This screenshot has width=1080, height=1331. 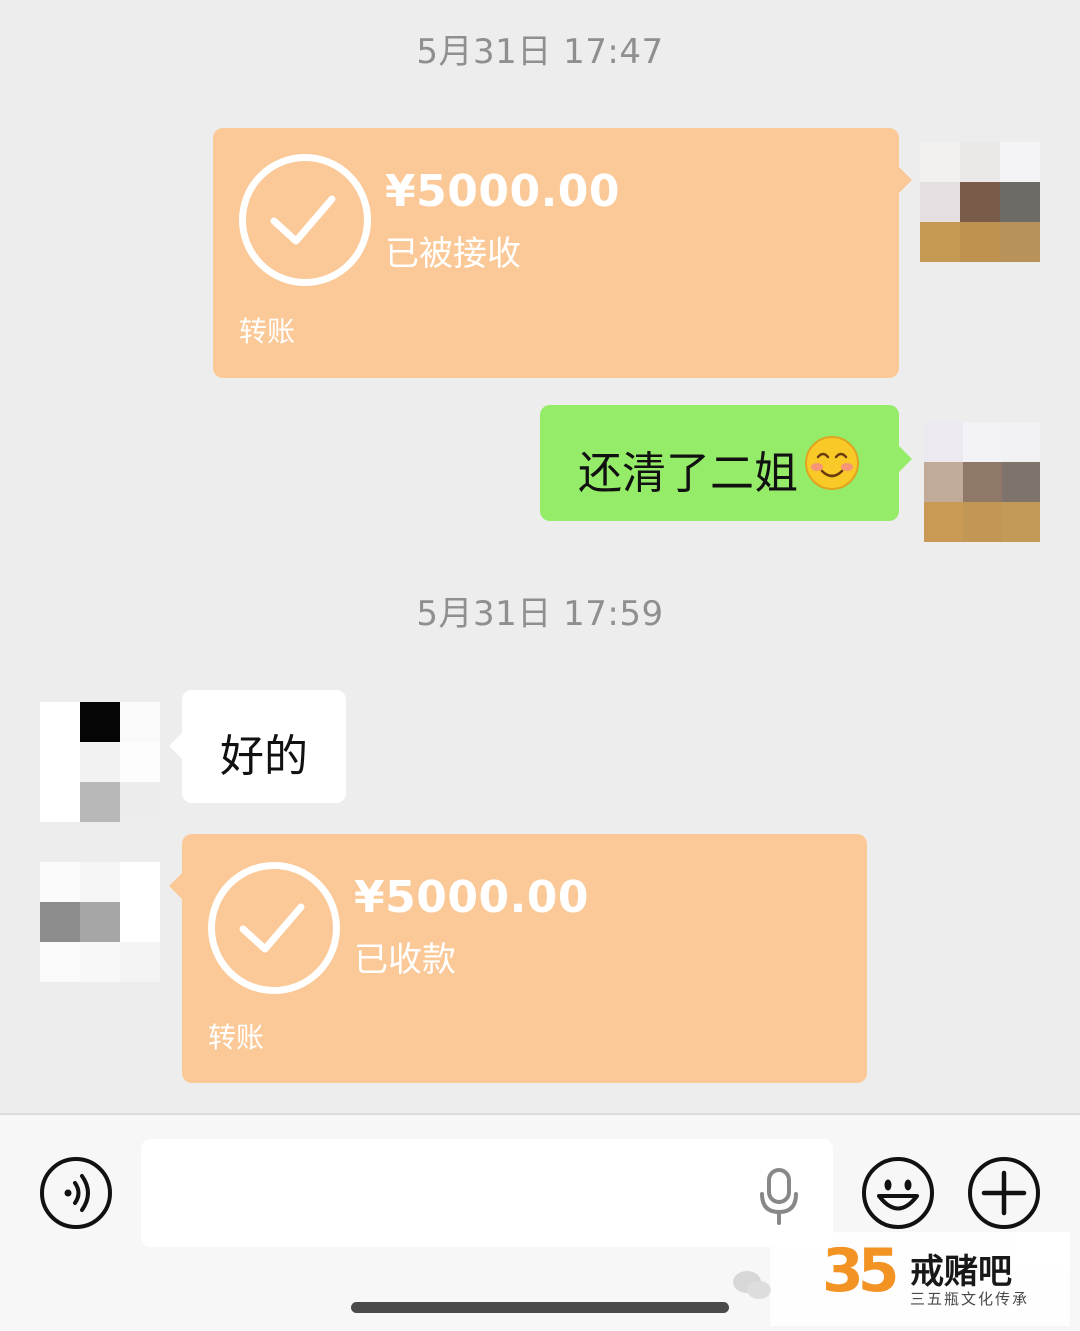 I want to click on voice-mode-icon, so click(x=77, y=1193).